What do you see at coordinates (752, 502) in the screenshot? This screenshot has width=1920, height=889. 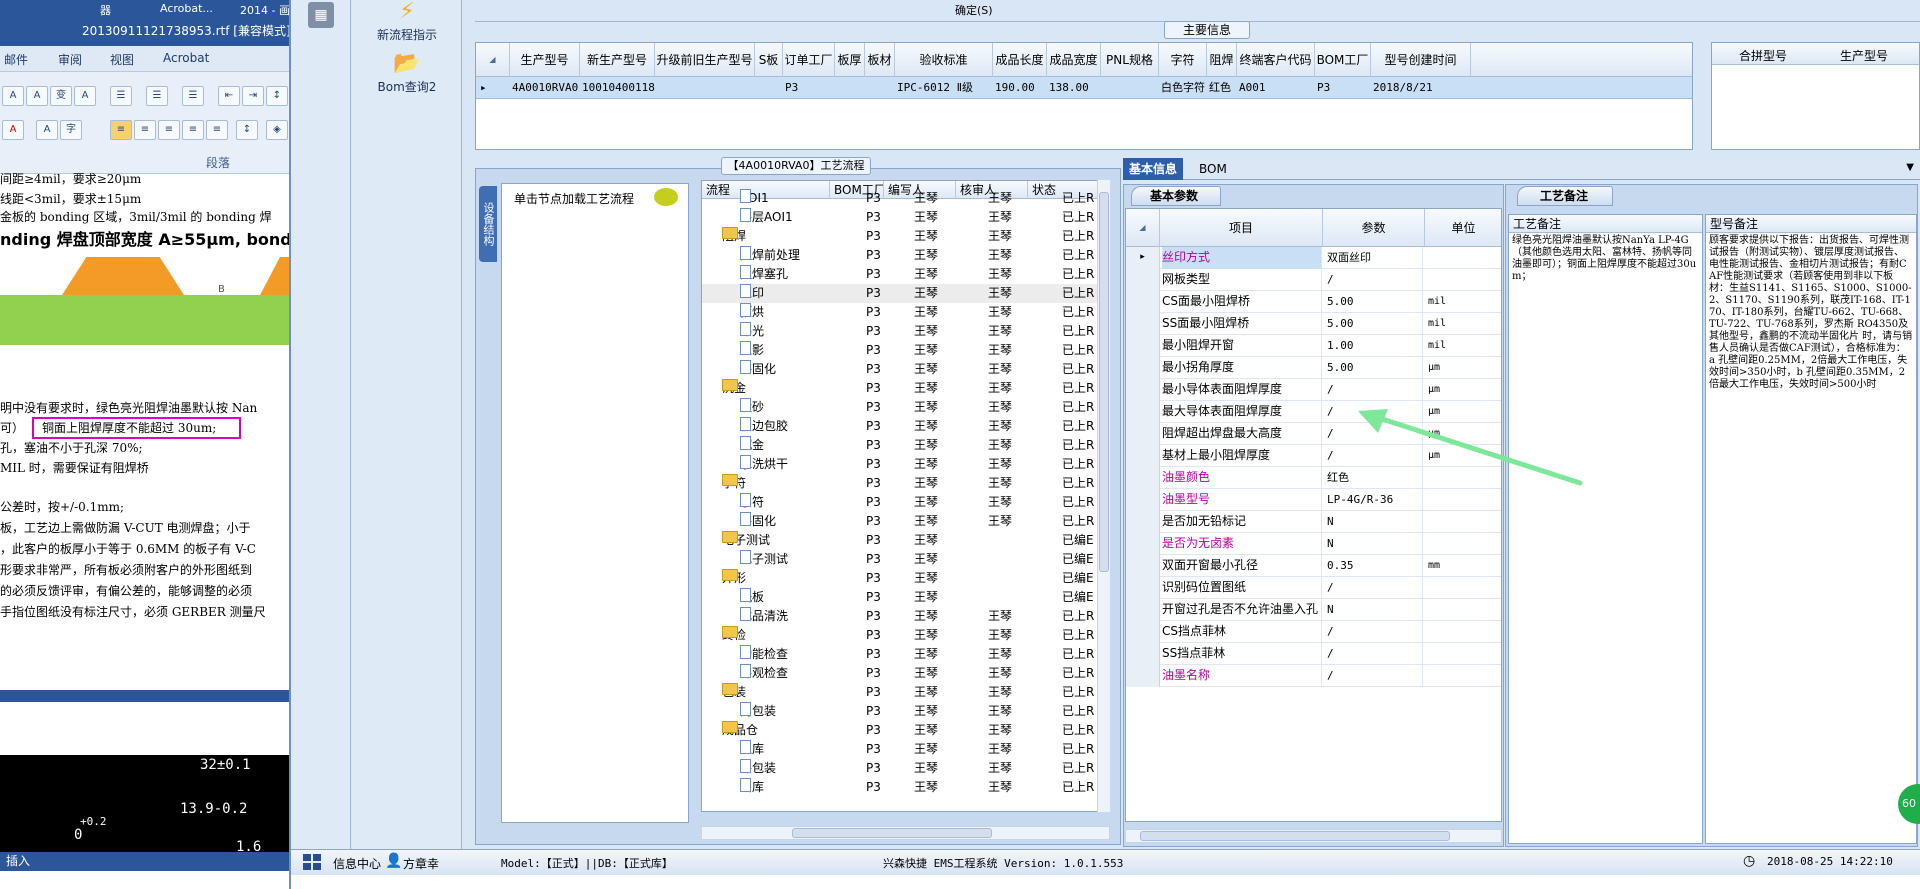 I see `tree-node: 字符` at bounding box center [752, 502].